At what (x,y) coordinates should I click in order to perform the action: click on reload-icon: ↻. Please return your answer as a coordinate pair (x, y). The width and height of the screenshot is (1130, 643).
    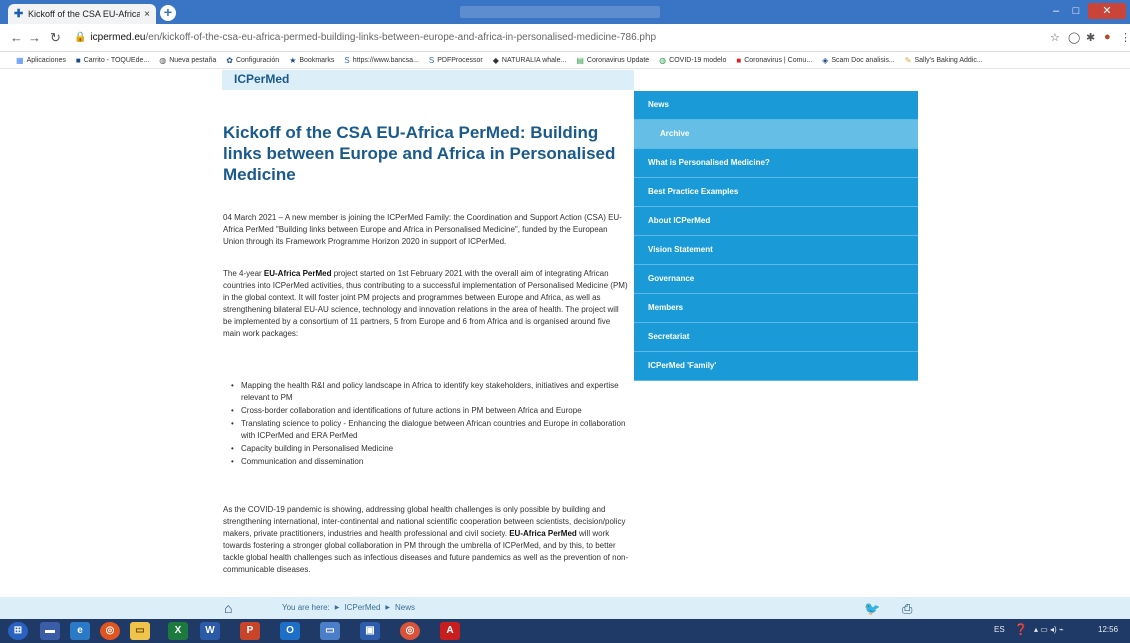
    Looking at the image, I should click on (55, 38).